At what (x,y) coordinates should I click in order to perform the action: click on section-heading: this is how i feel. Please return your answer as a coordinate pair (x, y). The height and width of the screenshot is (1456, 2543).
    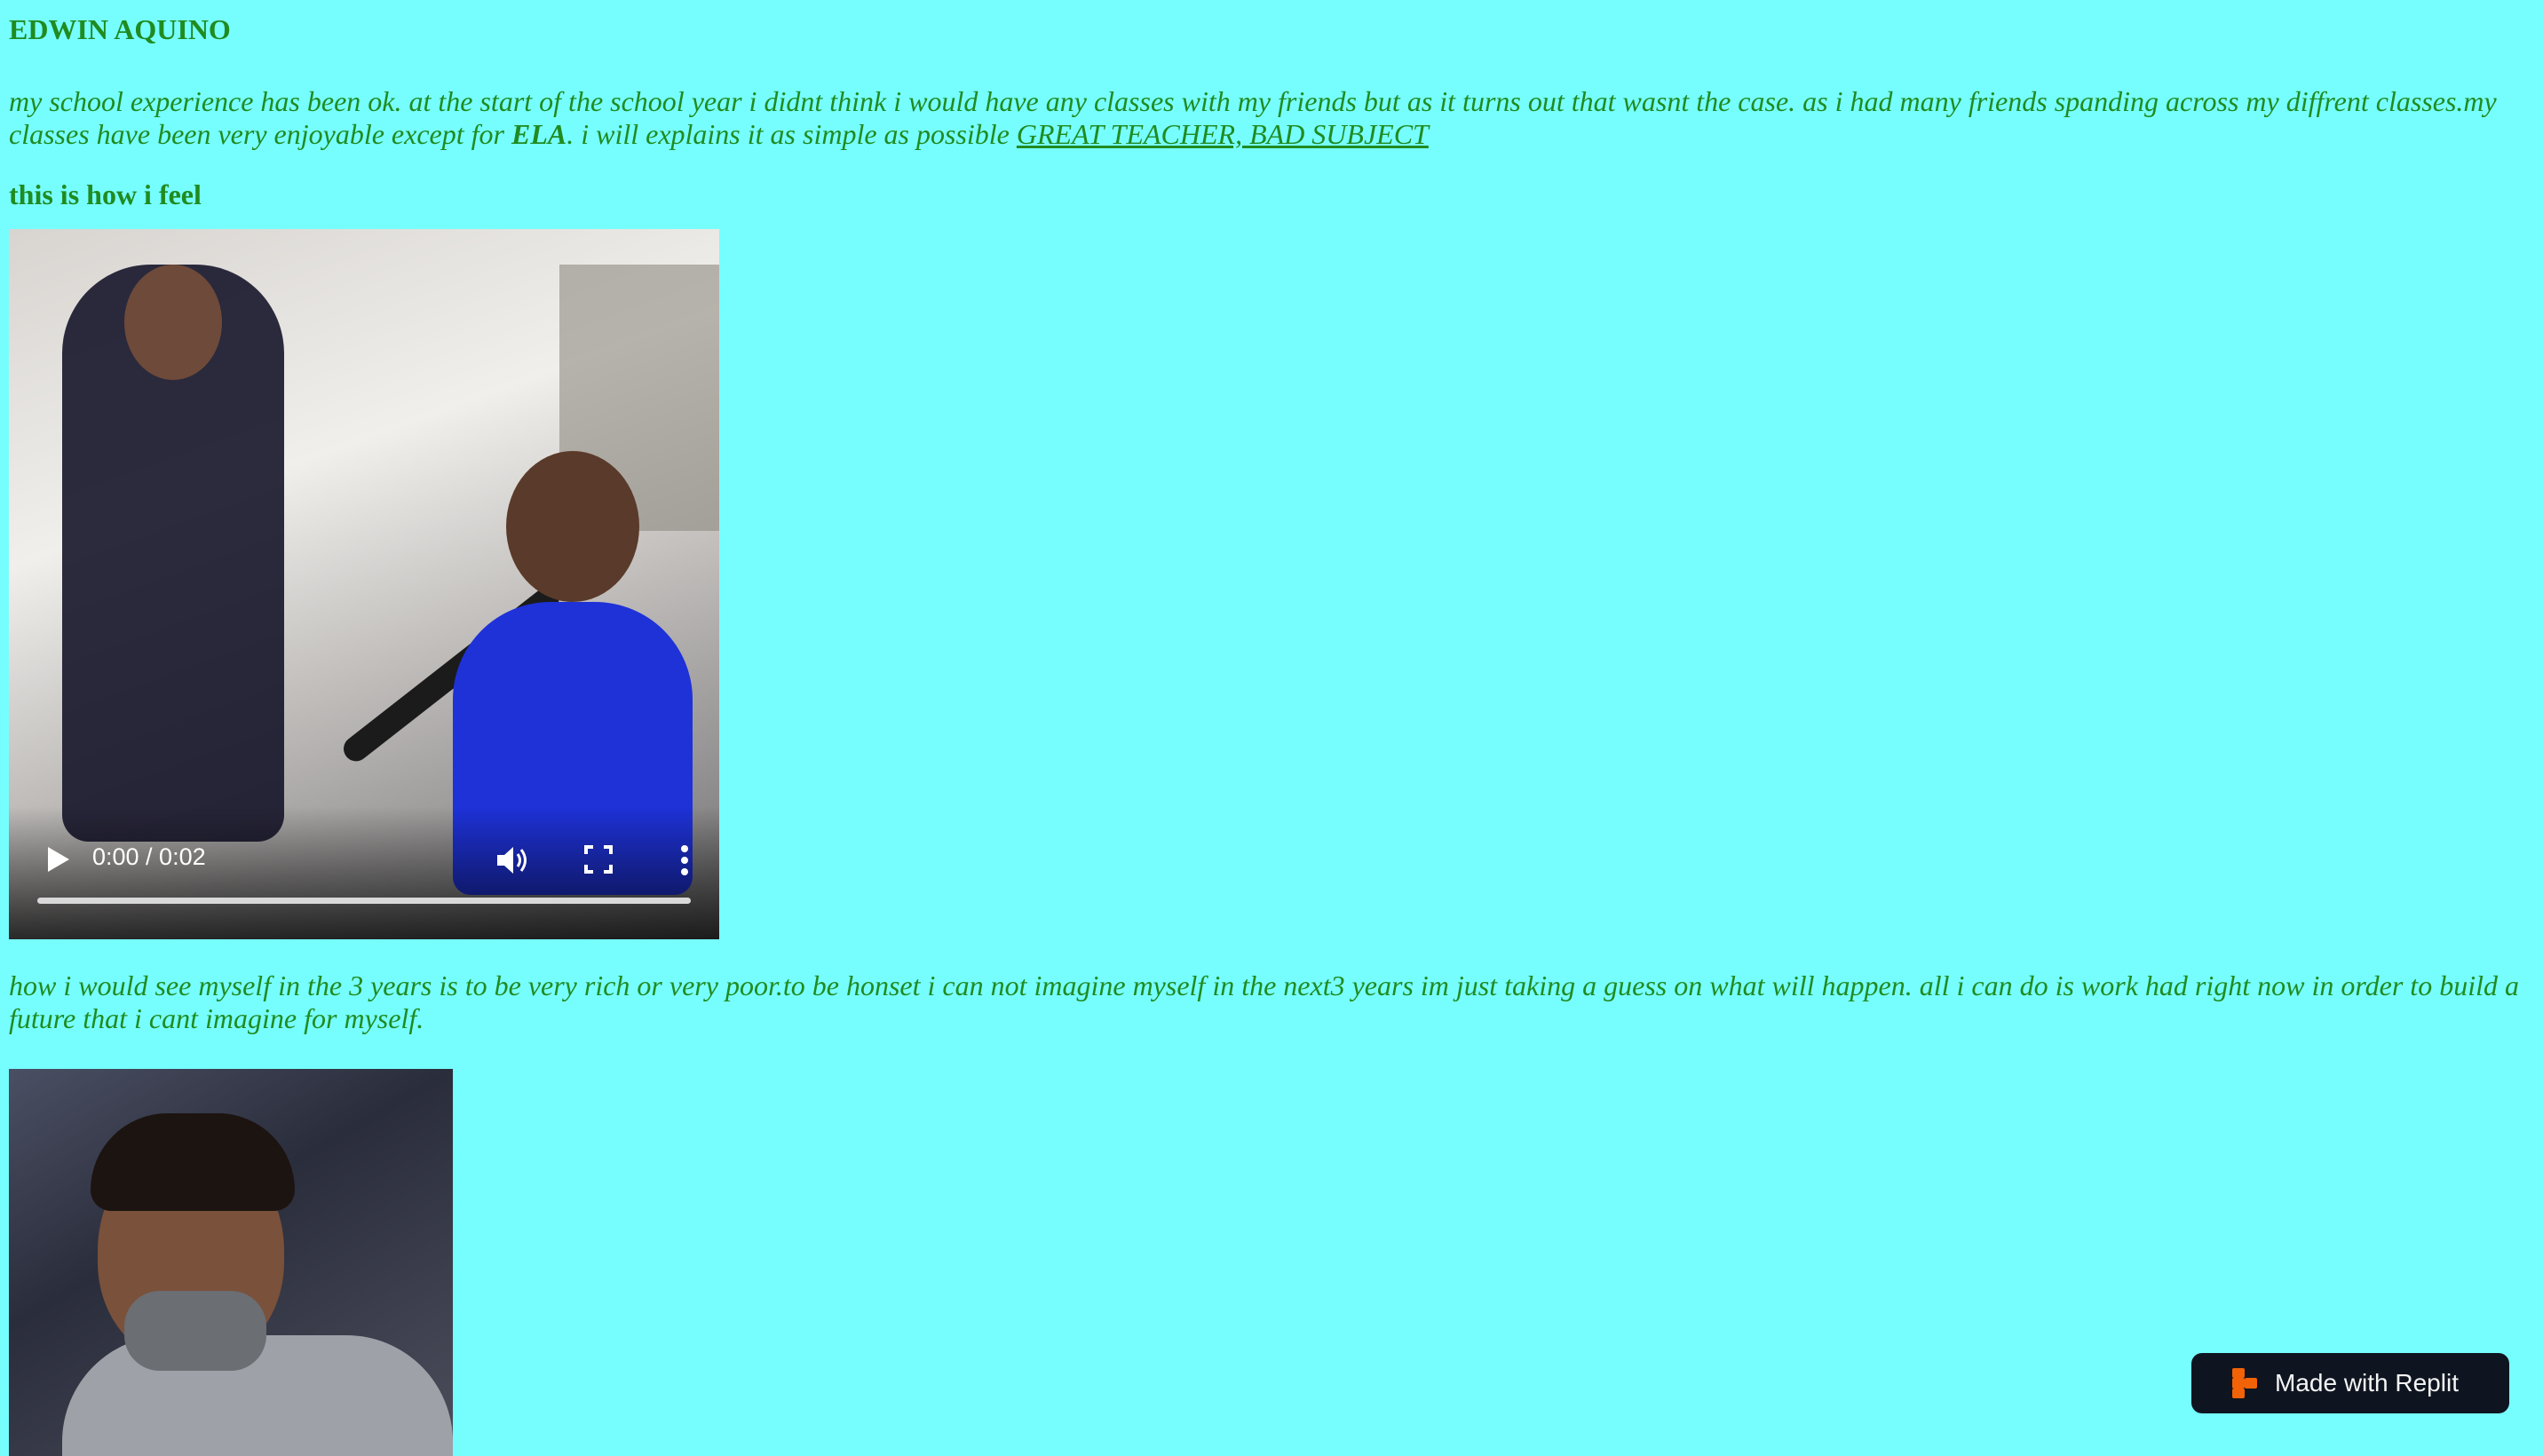
    Looking at the image, I should click on (105, 194).